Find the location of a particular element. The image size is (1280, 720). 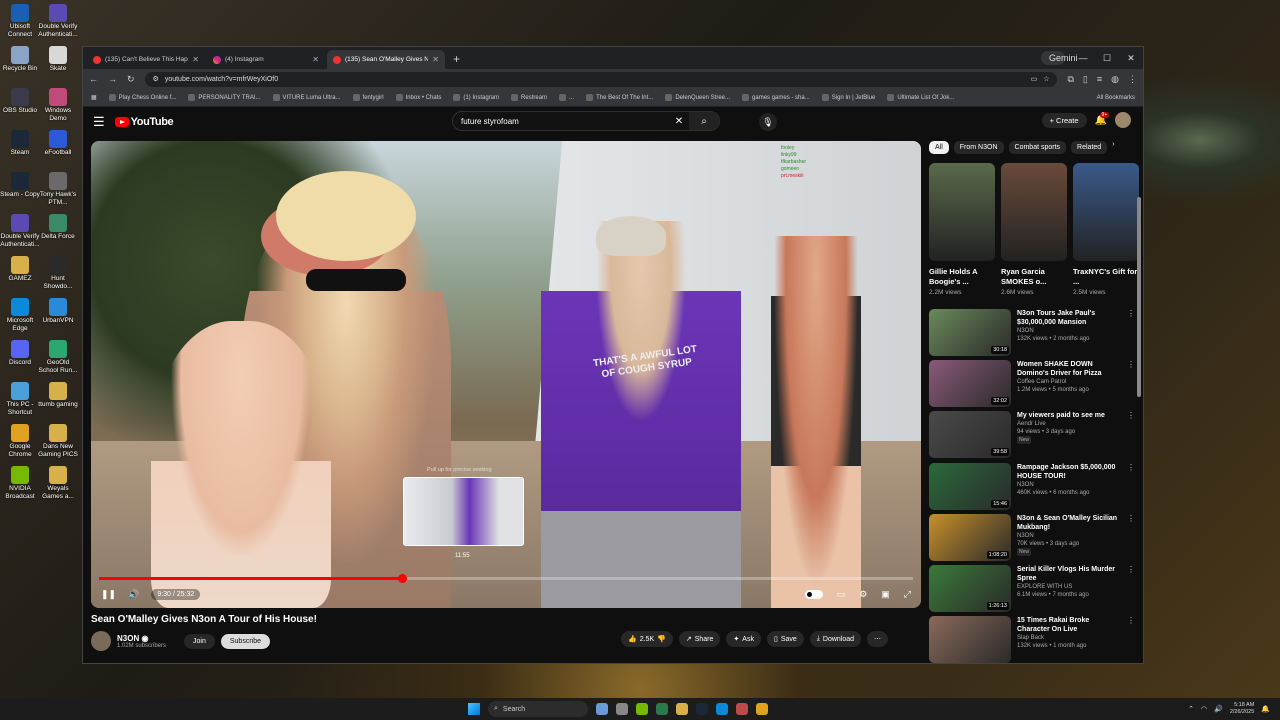

desktop-shortcut: Google Chrome is located at coordinates (20, 441).